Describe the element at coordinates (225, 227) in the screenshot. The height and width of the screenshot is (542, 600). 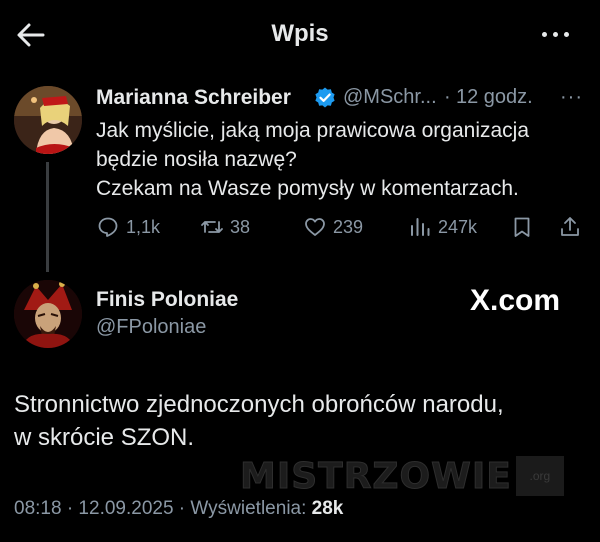
I see `repost-button: 38` at that location.